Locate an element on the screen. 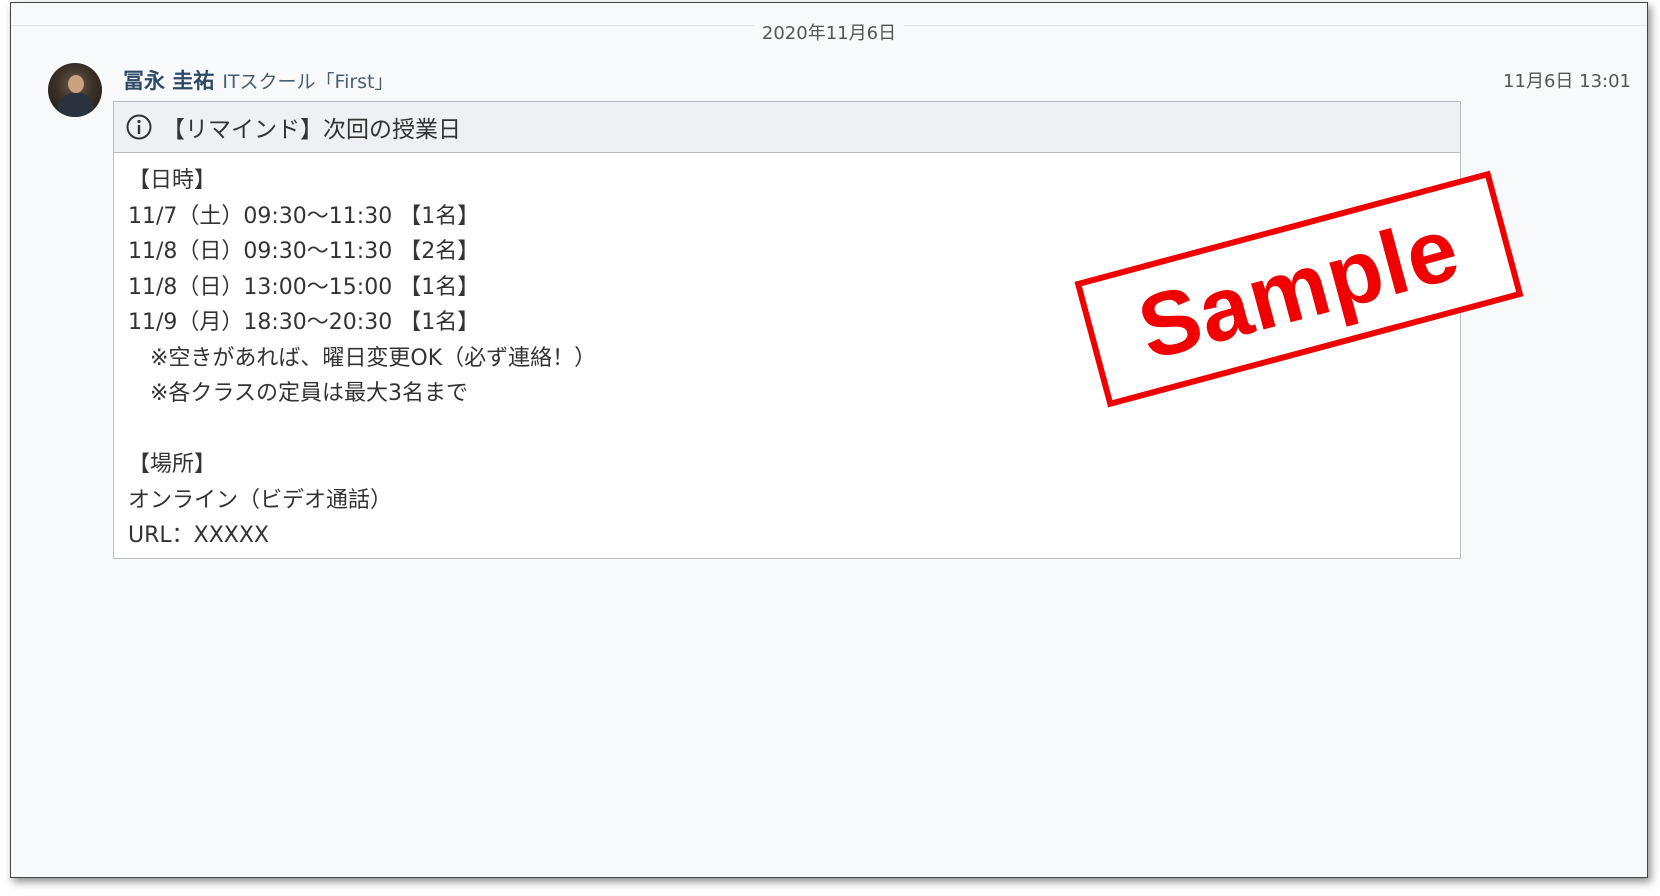 Image resolution: width=1660 pixels, height=896 pixels. card-line: ※各クラスの定員は最大3名まで is located at coordinates (298, 393).